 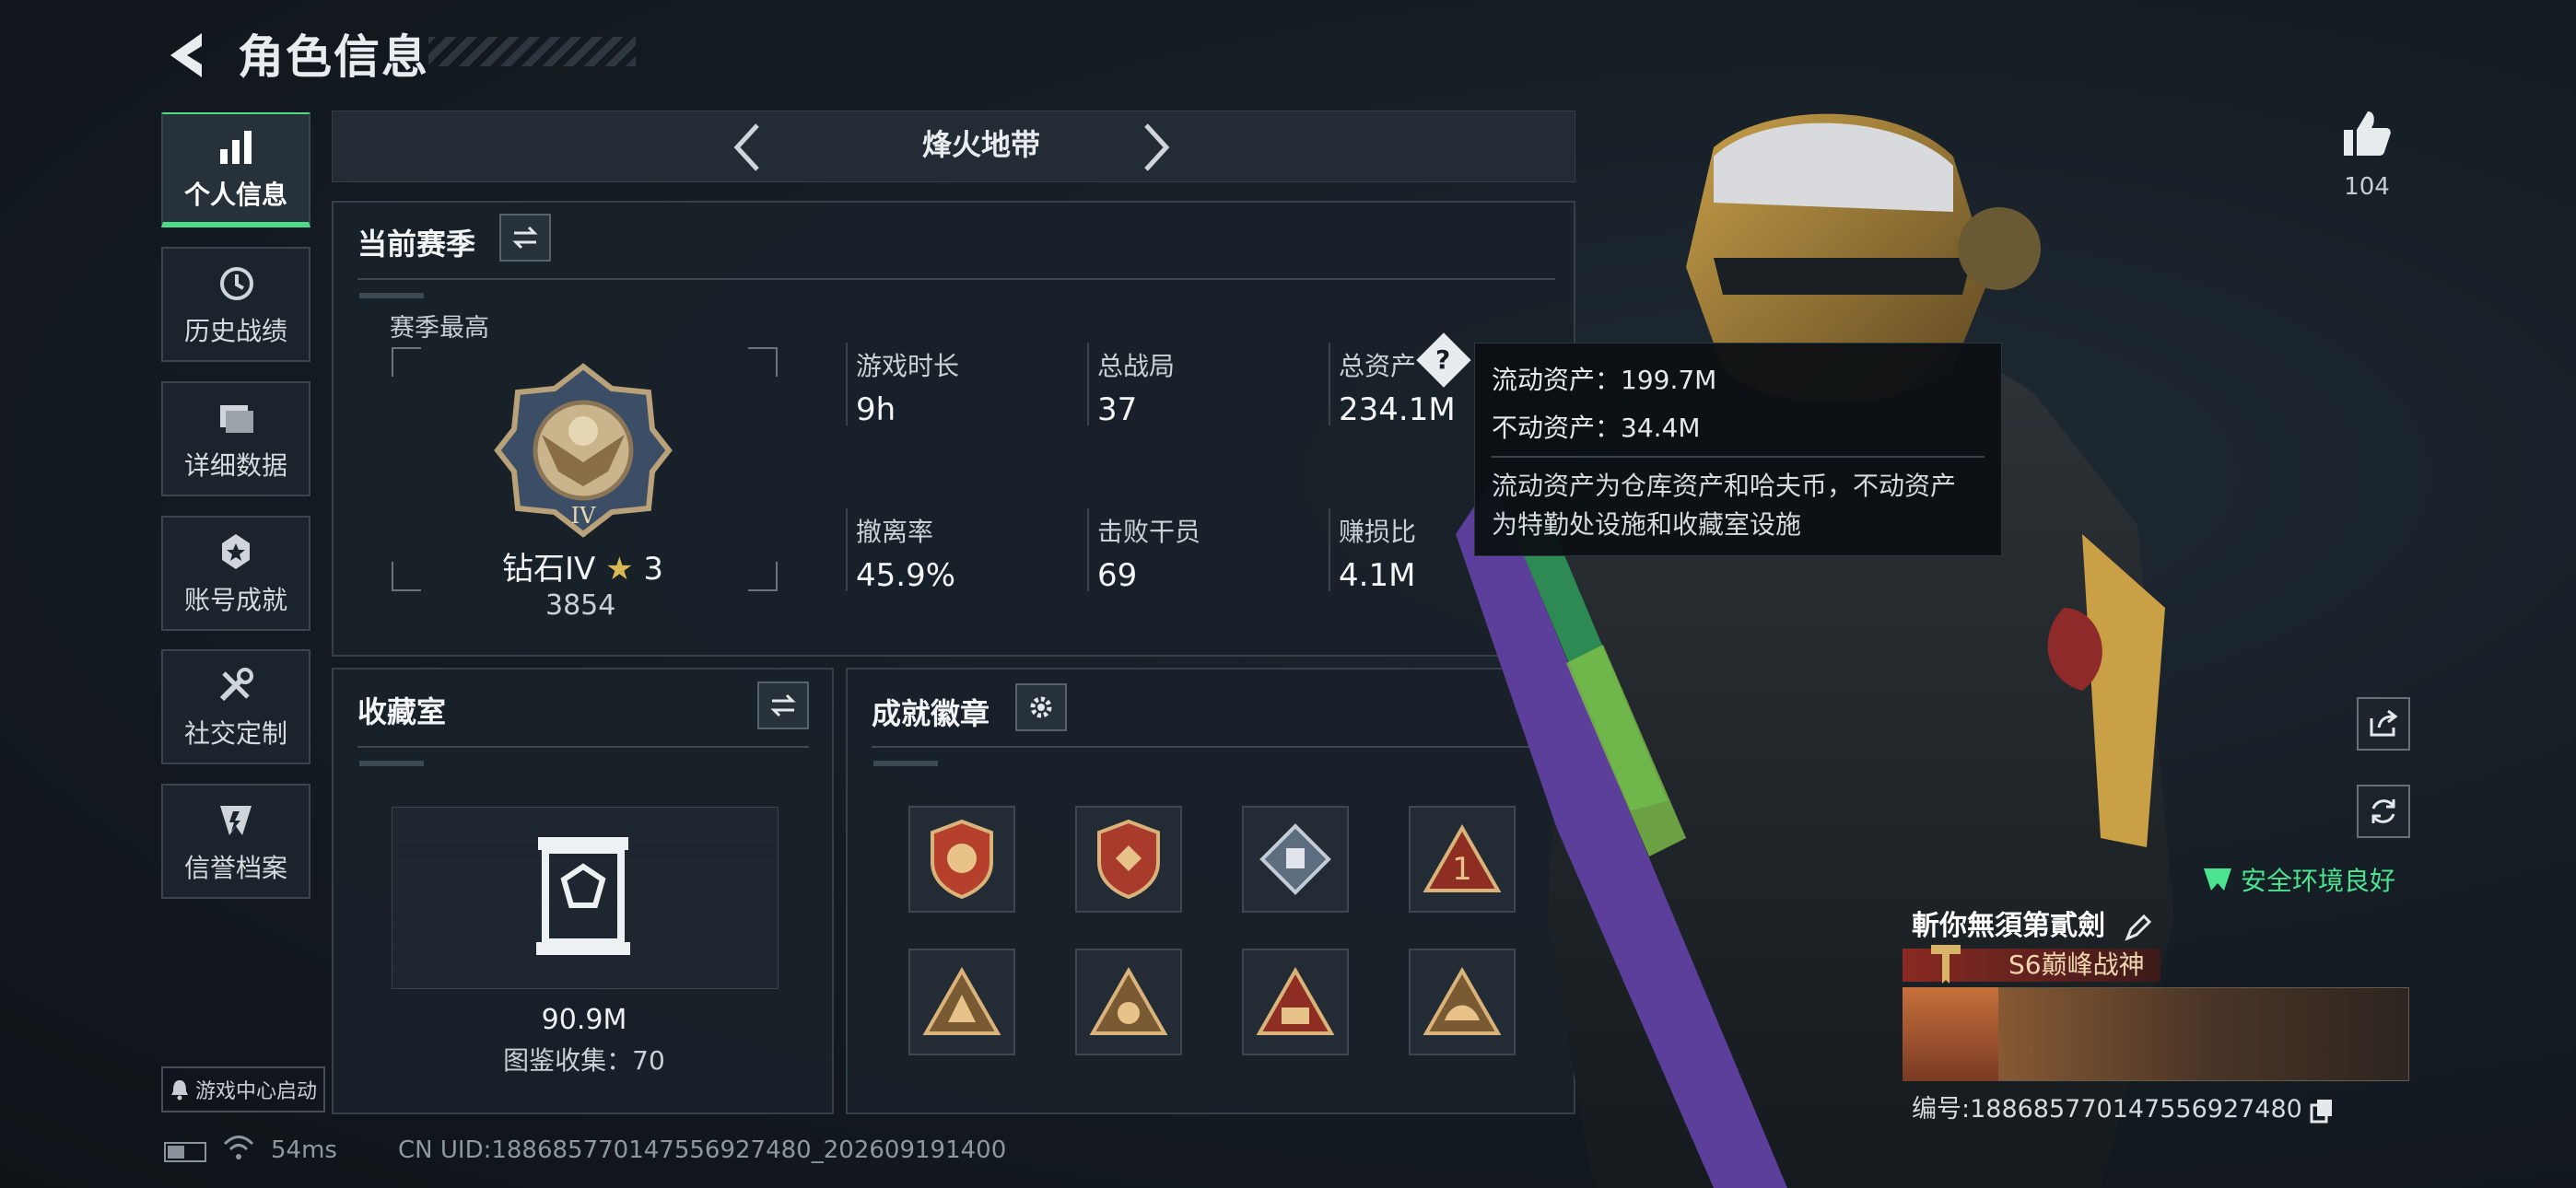 What do you see at coordinates (583, 896) in the screenshot?
I see `vault-cabinet-icon` at bounding box center [583, 896].